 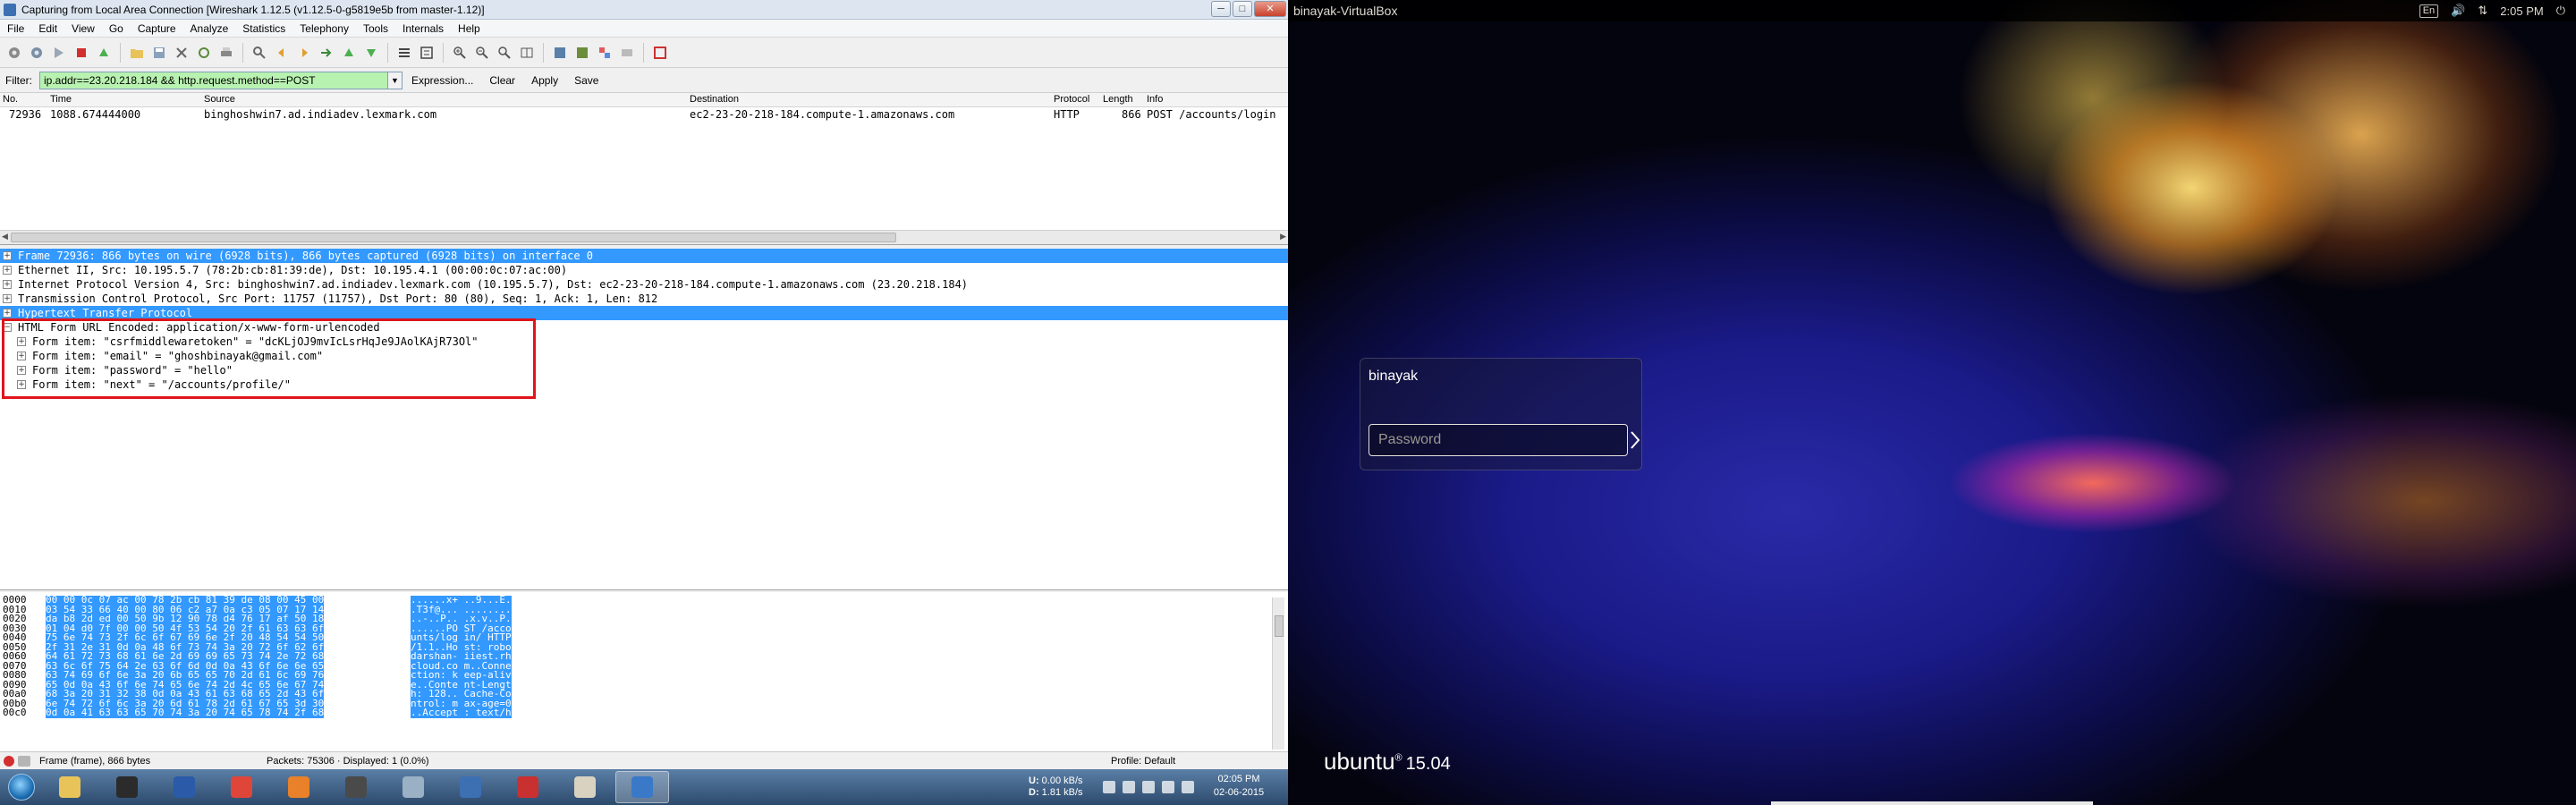 What do you see at coordinates (103, 53) in the screenshot?
I see `restart-capture-icon` at bounding box center [103, 53].